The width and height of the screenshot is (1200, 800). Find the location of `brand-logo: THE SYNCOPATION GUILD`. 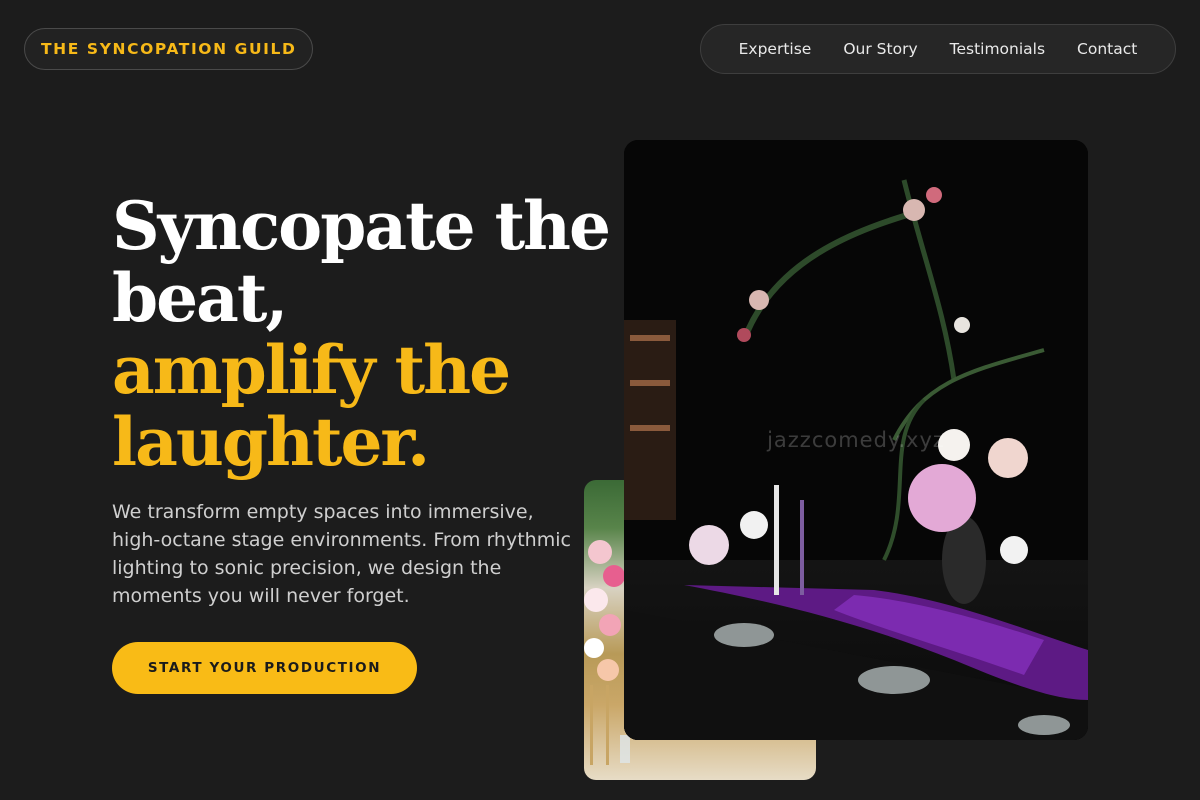

brand-logo: THE SYNCOPATION GUILD is located at coordinates (169, 49).